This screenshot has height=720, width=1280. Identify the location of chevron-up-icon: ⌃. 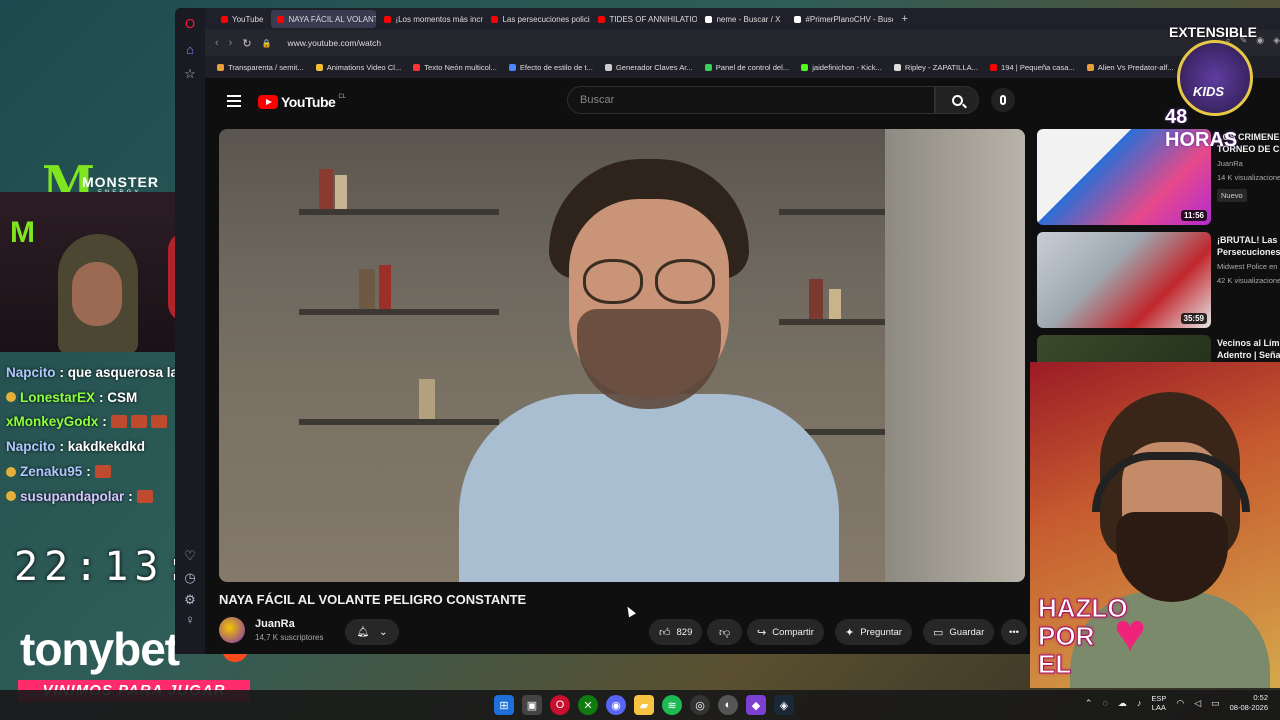
(1089, 703).